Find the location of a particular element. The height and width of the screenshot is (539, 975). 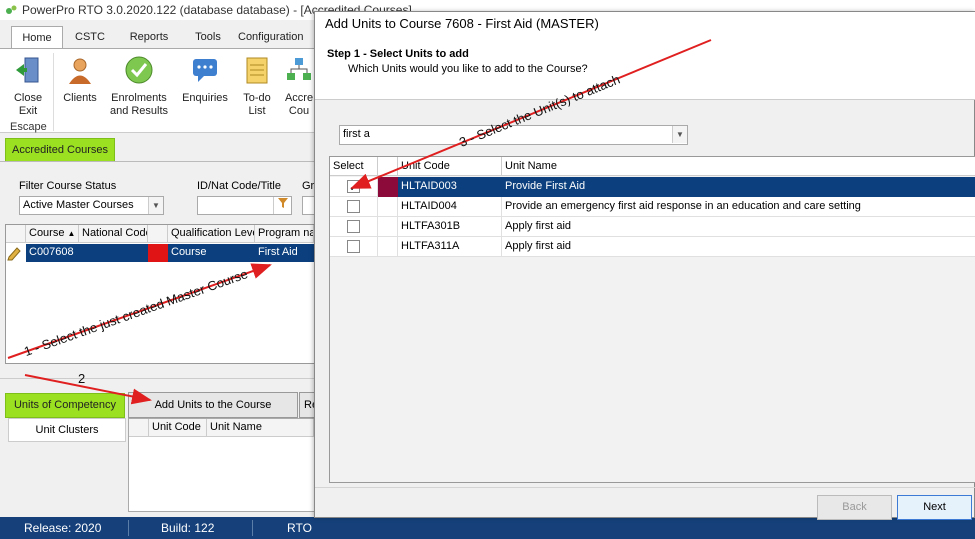

units-of-competency-tab: Units of Competency is located at coordinates (65, 405).